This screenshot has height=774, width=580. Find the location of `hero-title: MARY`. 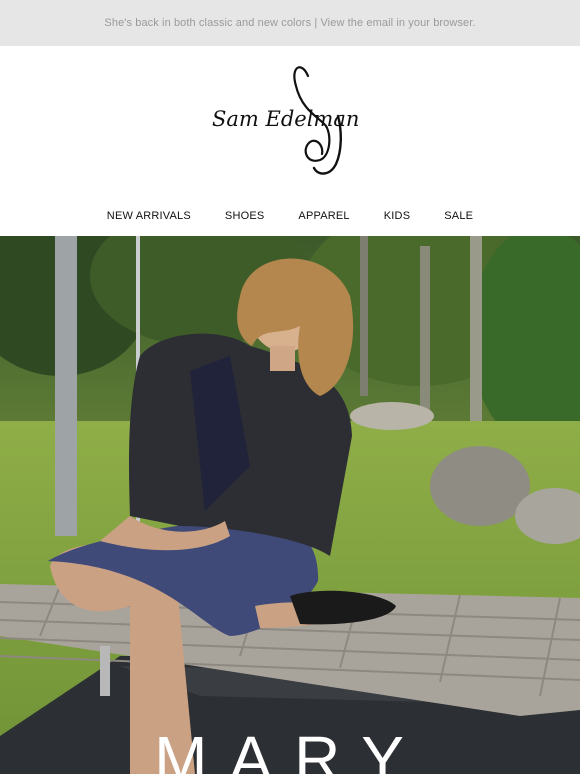

hero-title: MARY is located at coordinates (290, 748).